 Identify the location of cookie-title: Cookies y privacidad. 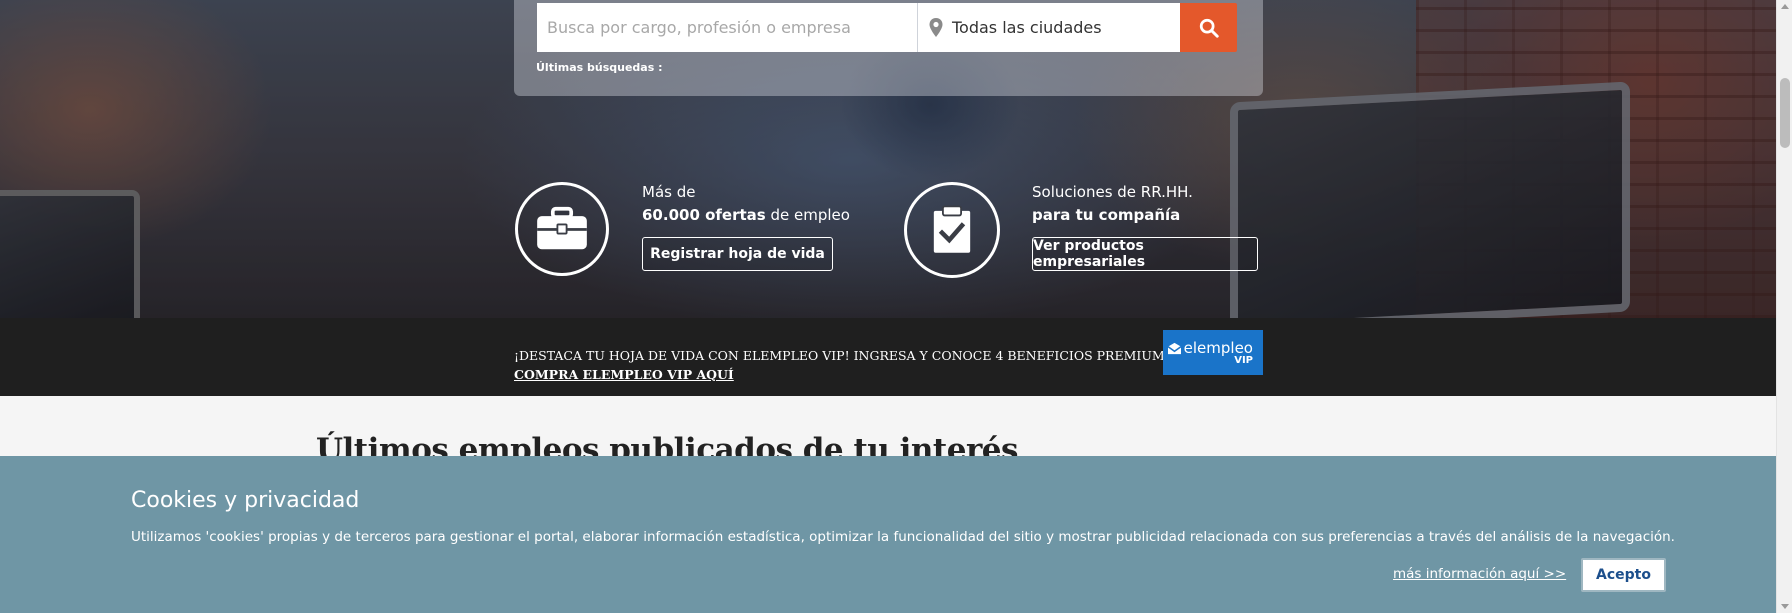
(245, 500).